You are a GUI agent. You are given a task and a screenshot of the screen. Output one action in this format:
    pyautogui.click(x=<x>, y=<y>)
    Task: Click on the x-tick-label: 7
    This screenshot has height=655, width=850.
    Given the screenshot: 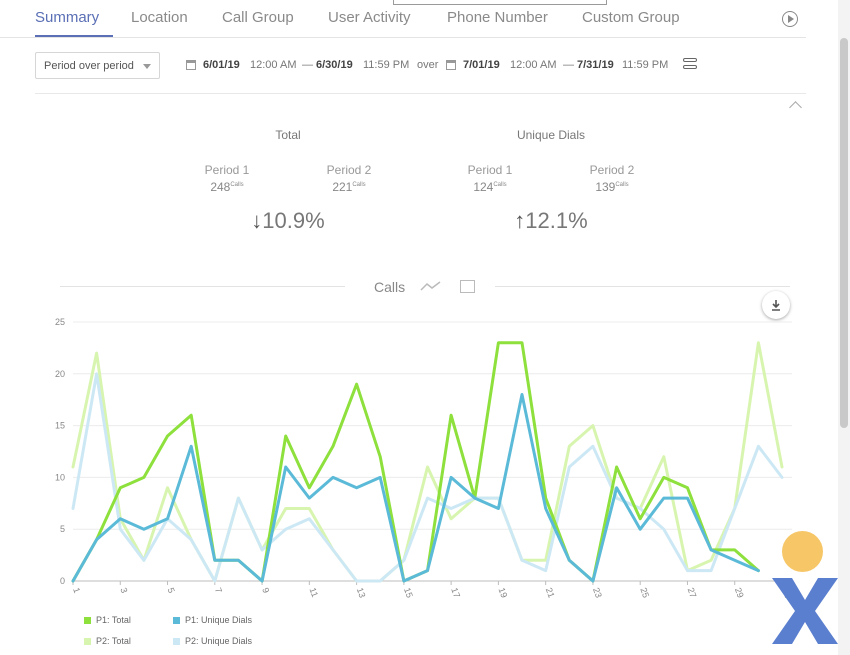 What is the action you would take?
    pyautogui.click(x=218, y=590)
    